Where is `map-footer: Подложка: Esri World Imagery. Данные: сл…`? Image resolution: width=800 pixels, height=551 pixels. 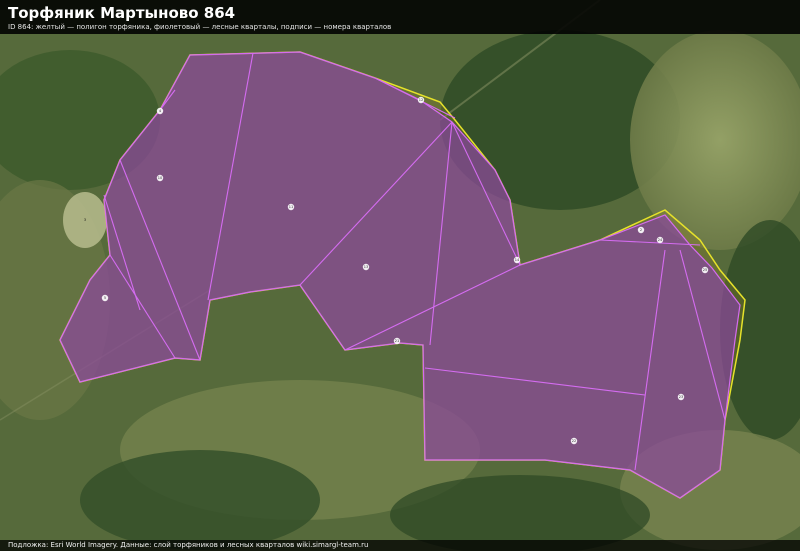 map-footer: Подложка: Esri World Imagery. Данные: сл… is located at coordinates (400, 545).